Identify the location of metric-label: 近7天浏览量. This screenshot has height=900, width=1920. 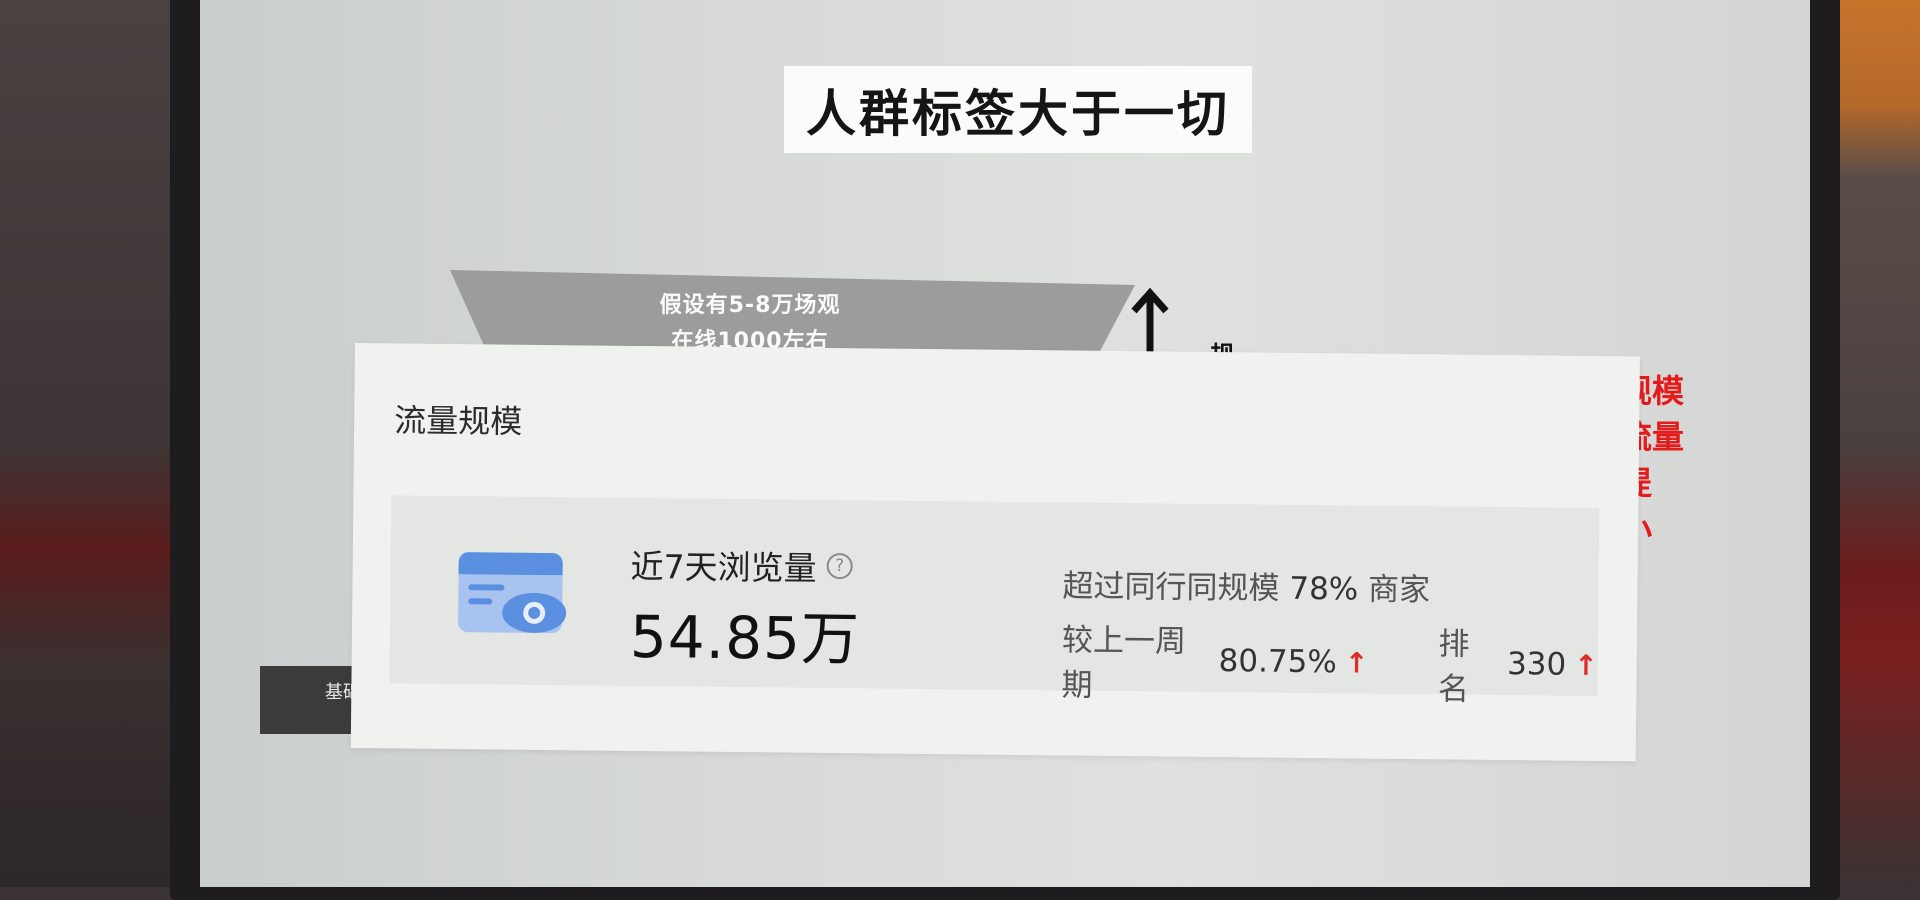
(723, 567).